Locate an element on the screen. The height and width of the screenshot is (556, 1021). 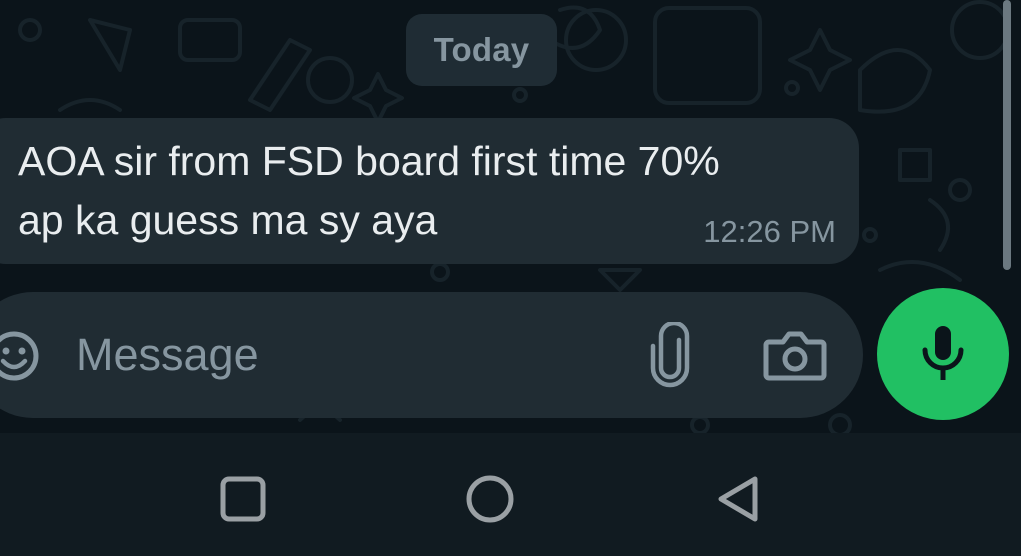
message-input is located at coordinates (336, 355).